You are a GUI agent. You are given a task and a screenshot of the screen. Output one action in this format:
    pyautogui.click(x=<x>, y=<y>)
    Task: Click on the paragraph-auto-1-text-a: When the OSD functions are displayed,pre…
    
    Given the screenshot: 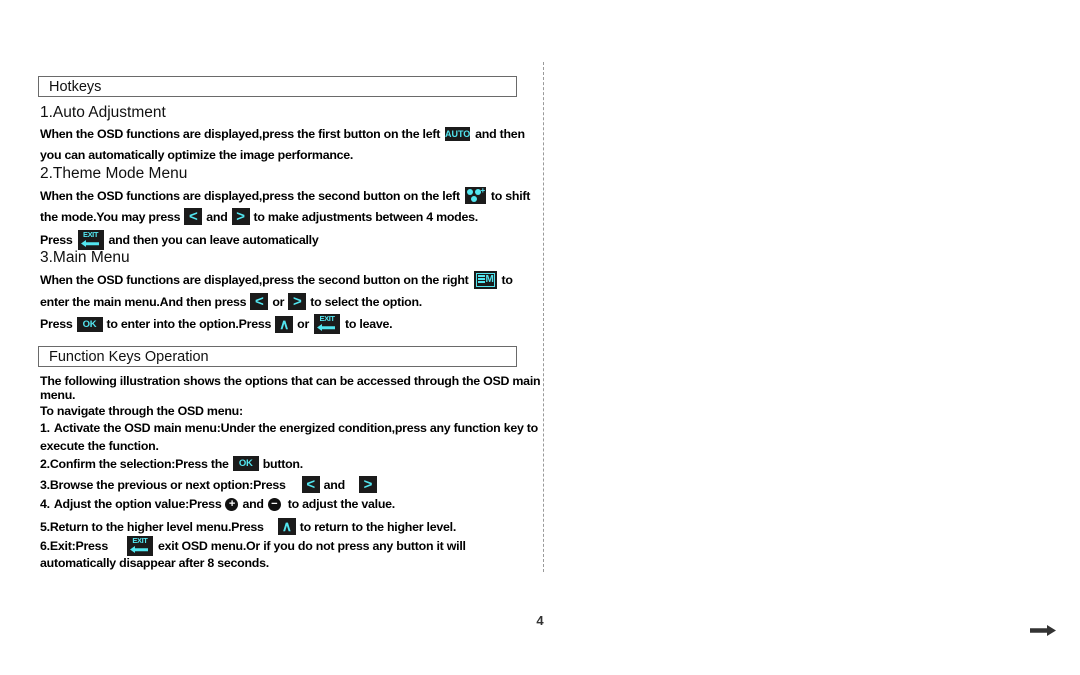 What is the action you would take?
    pyautogui.click(x=240, y=134)
    